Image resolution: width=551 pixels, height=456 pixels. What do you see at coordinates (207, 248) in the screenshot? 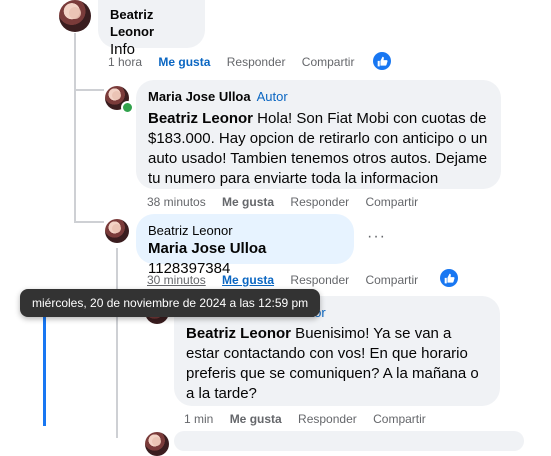
I see `mention: Maria Jose Ulloa` at bounding box center [207, 248].